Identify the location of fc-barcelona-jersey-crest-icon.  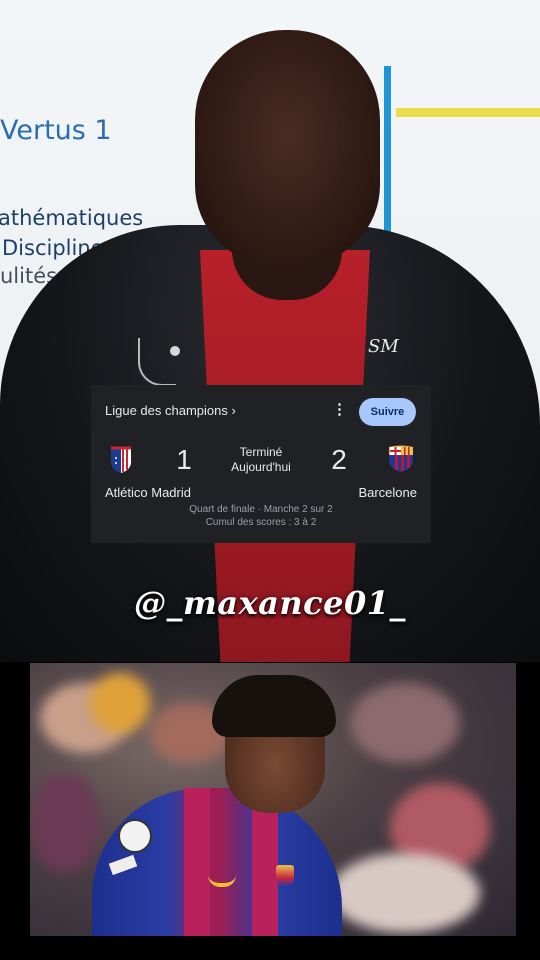
(285, 876).